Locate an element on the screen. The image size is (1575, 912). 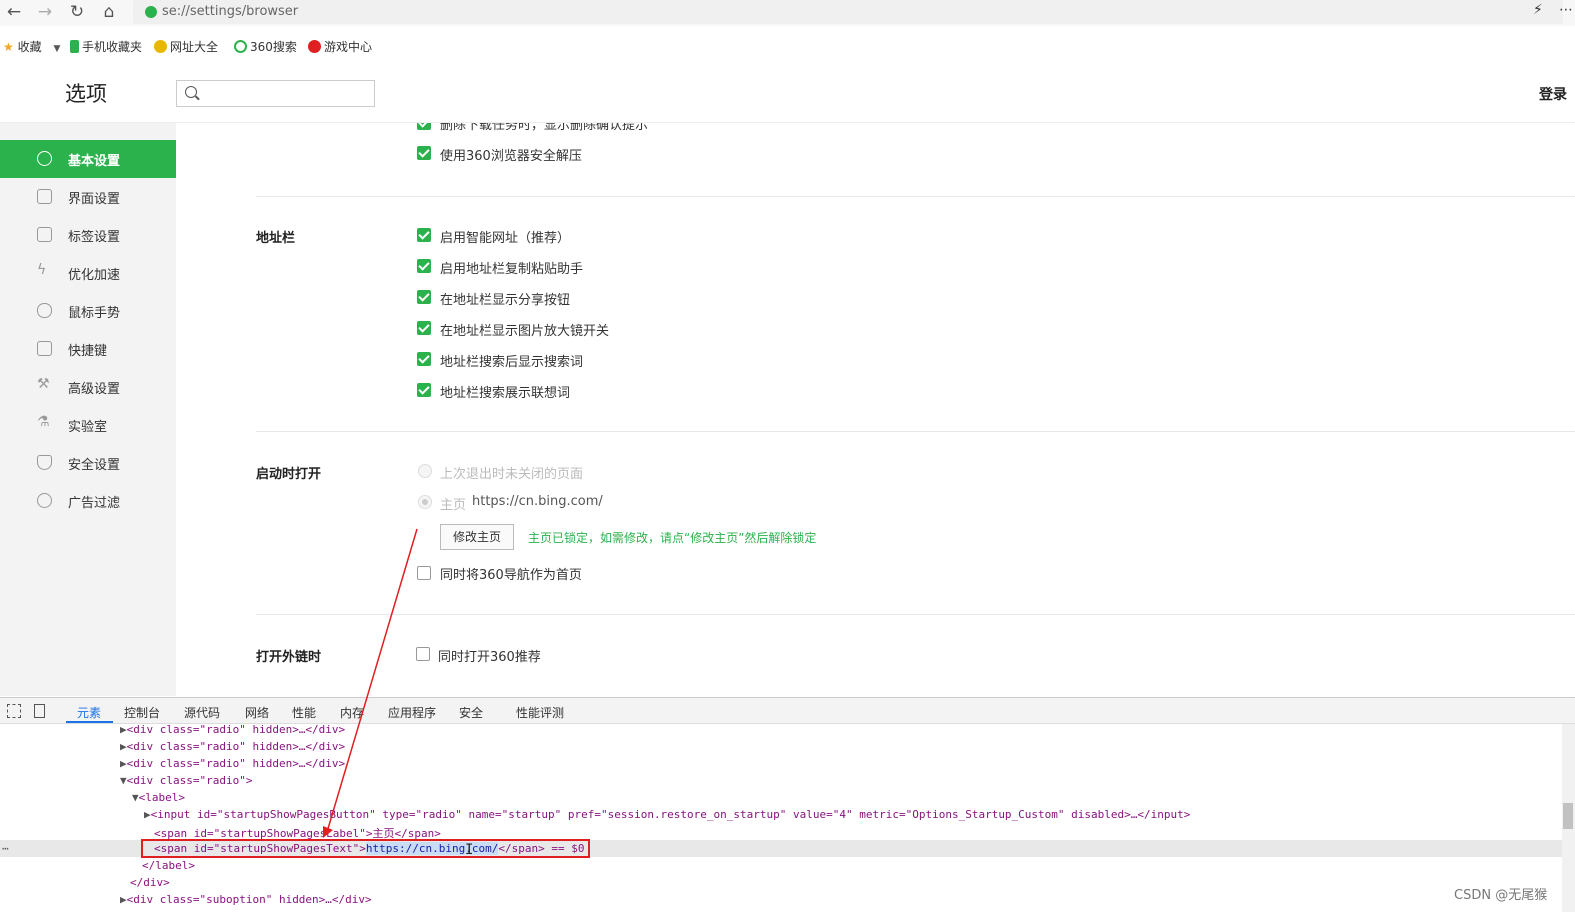
watermark: CSDN @无尾猴 is located at coordinates (1501, 895).